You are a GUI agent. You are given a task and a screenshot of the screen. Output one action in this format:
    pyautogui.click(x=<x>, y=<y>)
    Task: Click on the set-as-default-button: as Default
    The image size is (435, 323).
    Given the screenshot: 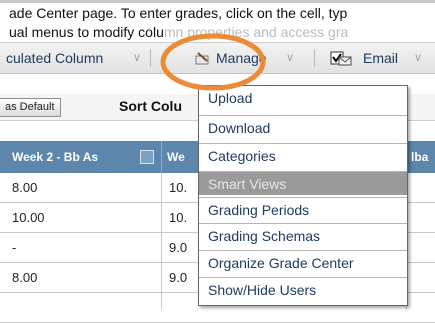 What is the action you would take?
    pyautogui.click(x=30, y=107)
    